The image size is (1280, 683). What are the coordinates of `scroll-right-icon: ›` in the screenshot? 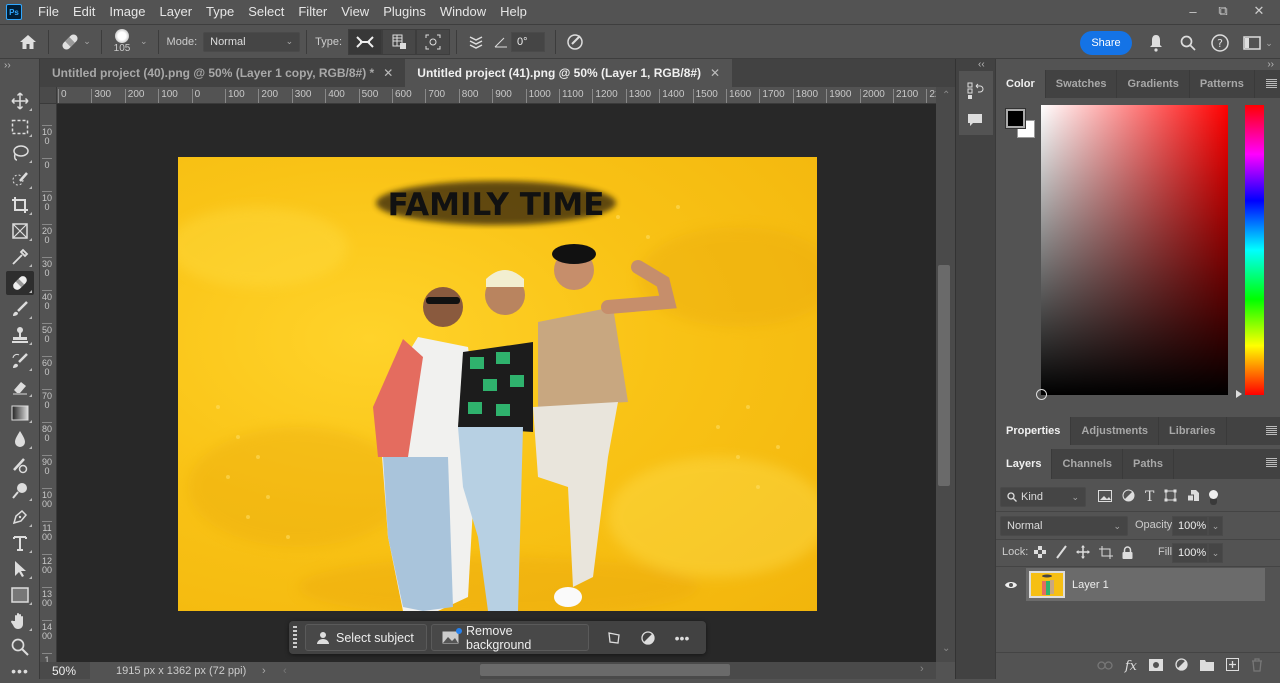 It's located at (922, 669).